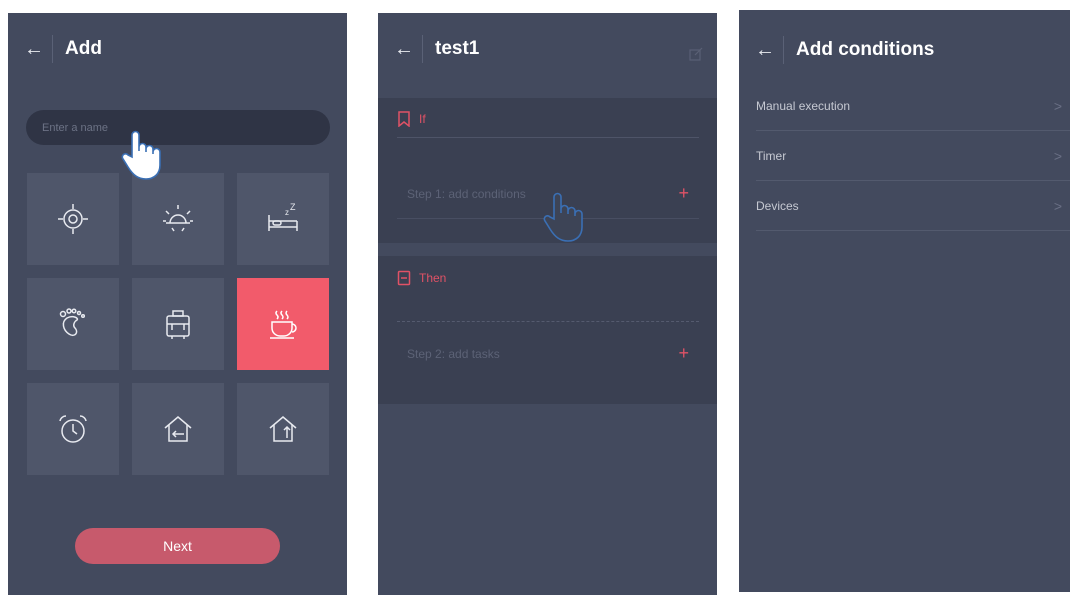 This screenshot has height=595, width=1070. Describe the element at coordinates (177, 546) in the screenshot. I see `next-button: Next` at that location.